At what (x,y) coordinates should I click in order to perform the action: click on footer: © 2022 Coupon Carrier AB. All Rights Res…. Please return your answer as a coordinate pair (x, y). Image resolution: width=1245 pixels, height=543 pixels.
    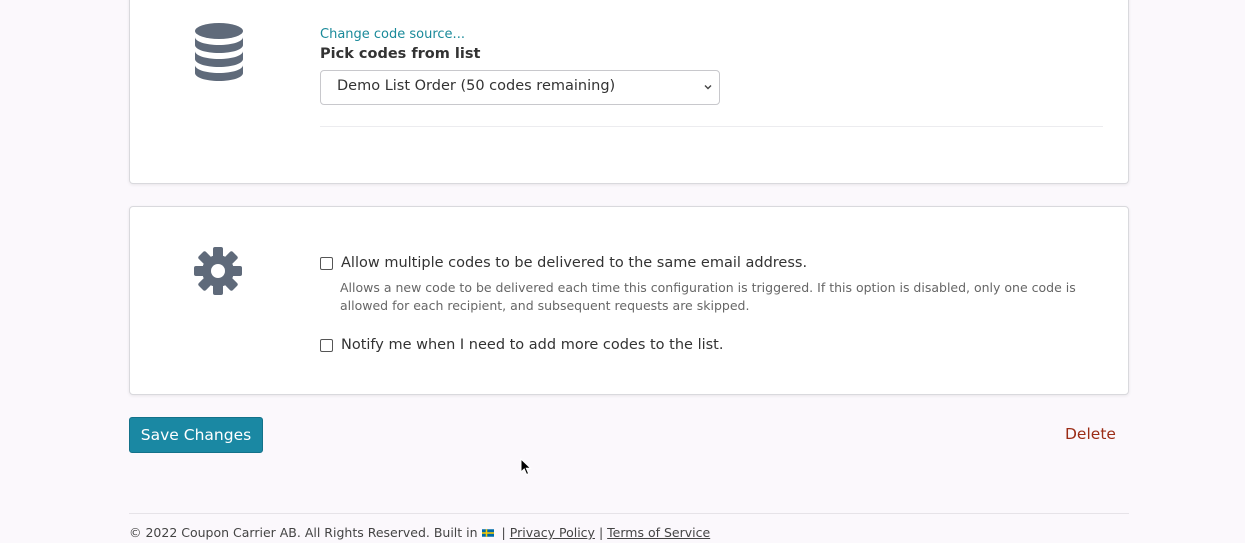
    Looking at the image, I should click on (419, 532).